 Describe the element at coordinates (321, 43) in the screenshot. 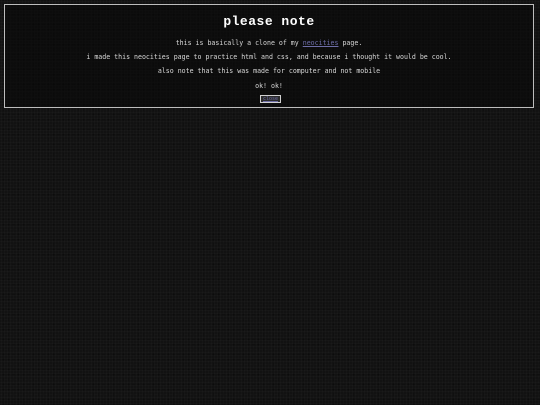

I see `neocities-link: neocities` at that location.